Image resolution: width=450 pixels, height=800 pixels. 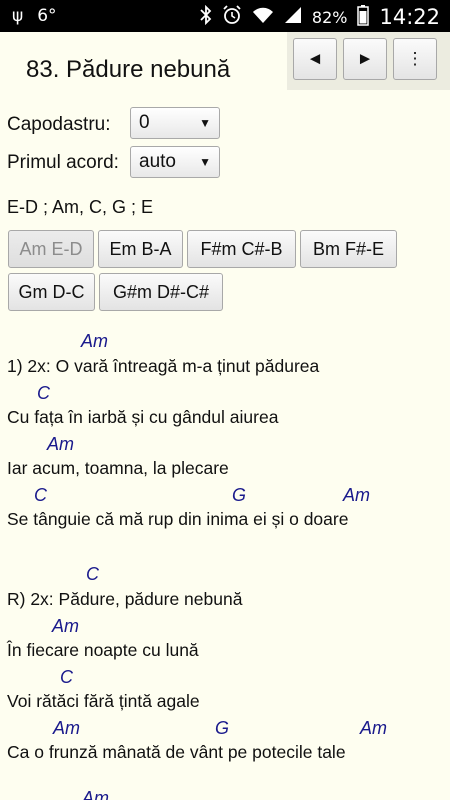 What do you see at coordinates (365, 59) in the screenshot?
I see `next-song-button: ►` at bounding box center [365, 59].